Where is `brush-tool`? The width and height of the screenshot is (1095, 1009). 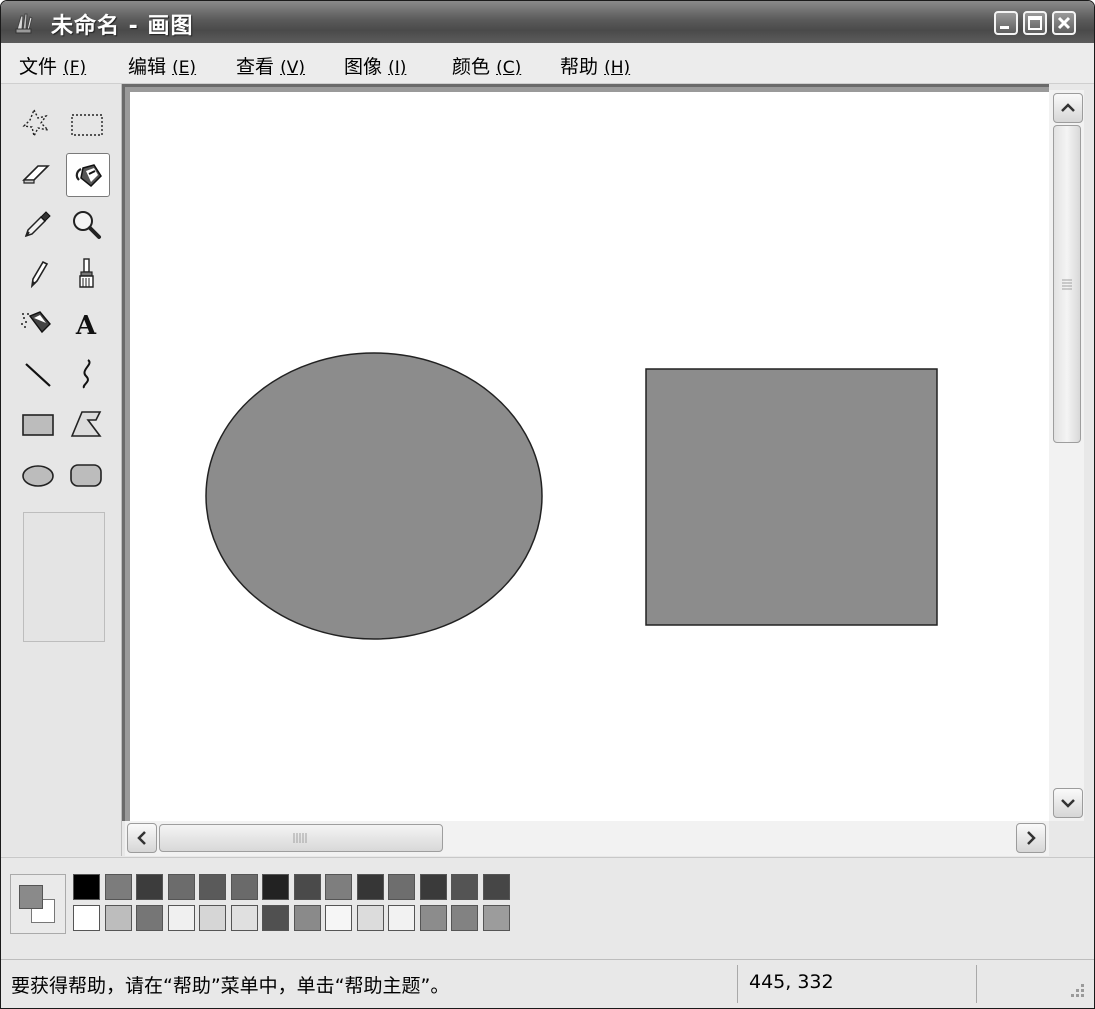
brush-tool is located at coordinates (86, 274).